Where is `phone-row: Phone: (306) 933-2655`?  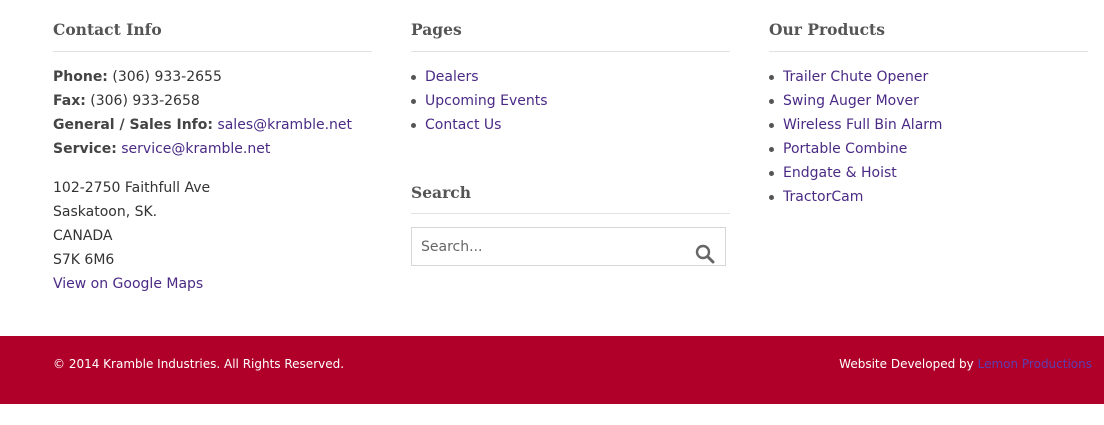 phone-row: Phone: (306) 933-2655 is located at coordinates (212, 77).